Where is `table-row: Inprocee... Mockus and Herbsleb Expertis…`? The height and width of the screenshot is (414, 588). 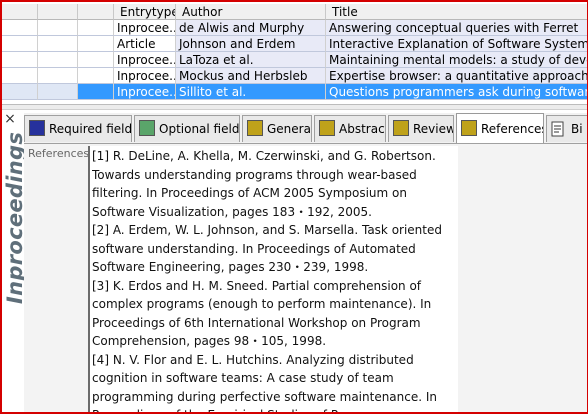 table-row: Inprocee... Mockus and Herbsleb Expertis… is located at coordinates (294, 76).